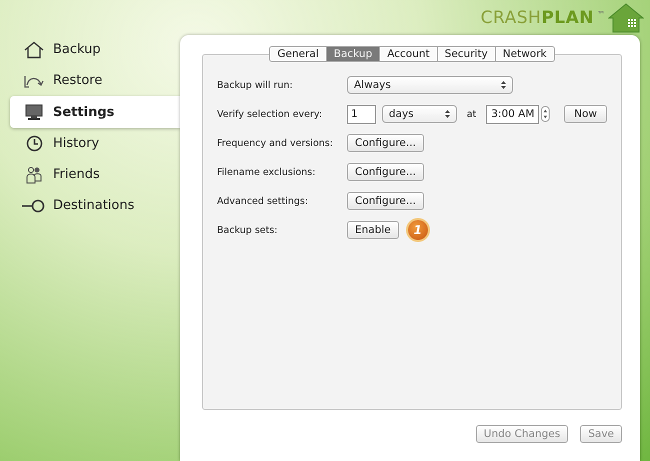  Describe the element at coordinates (419, 114) in the screenshot. I see `dropdown: days` at that location.